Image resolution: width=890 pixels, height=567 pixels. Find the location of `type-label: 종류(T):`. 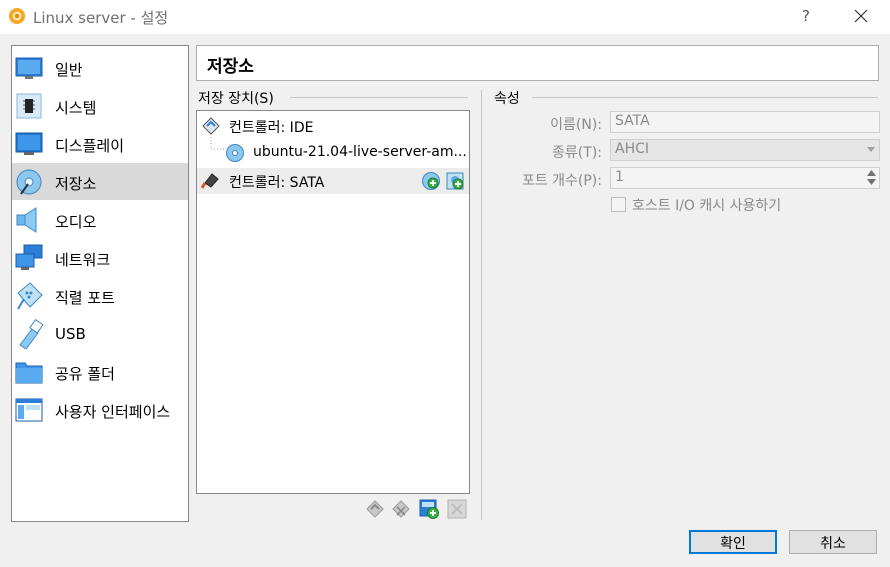

type-label: 종류(T): is located at coordinates (577, 153).